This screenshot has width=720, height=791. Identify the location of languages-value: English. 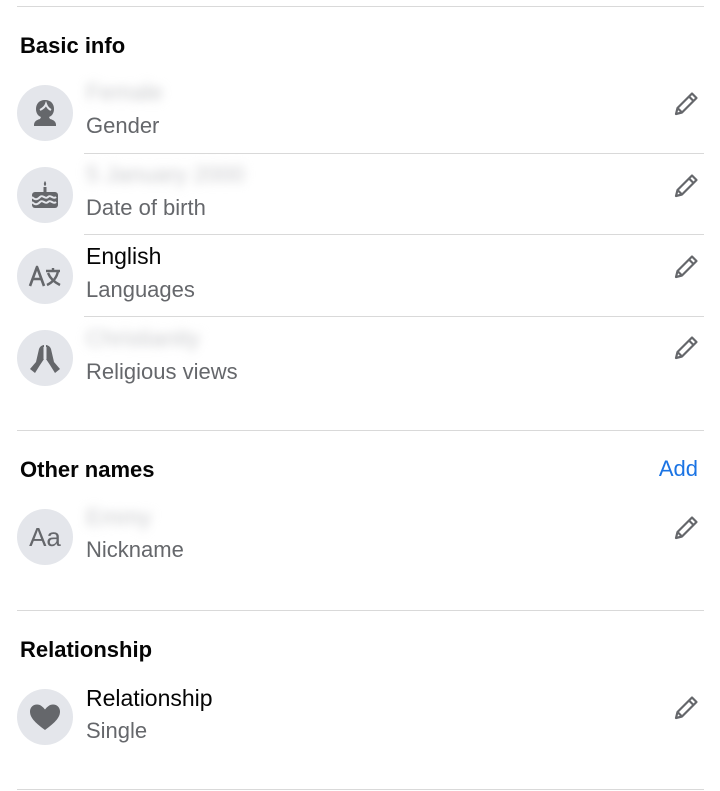
(124, 256).